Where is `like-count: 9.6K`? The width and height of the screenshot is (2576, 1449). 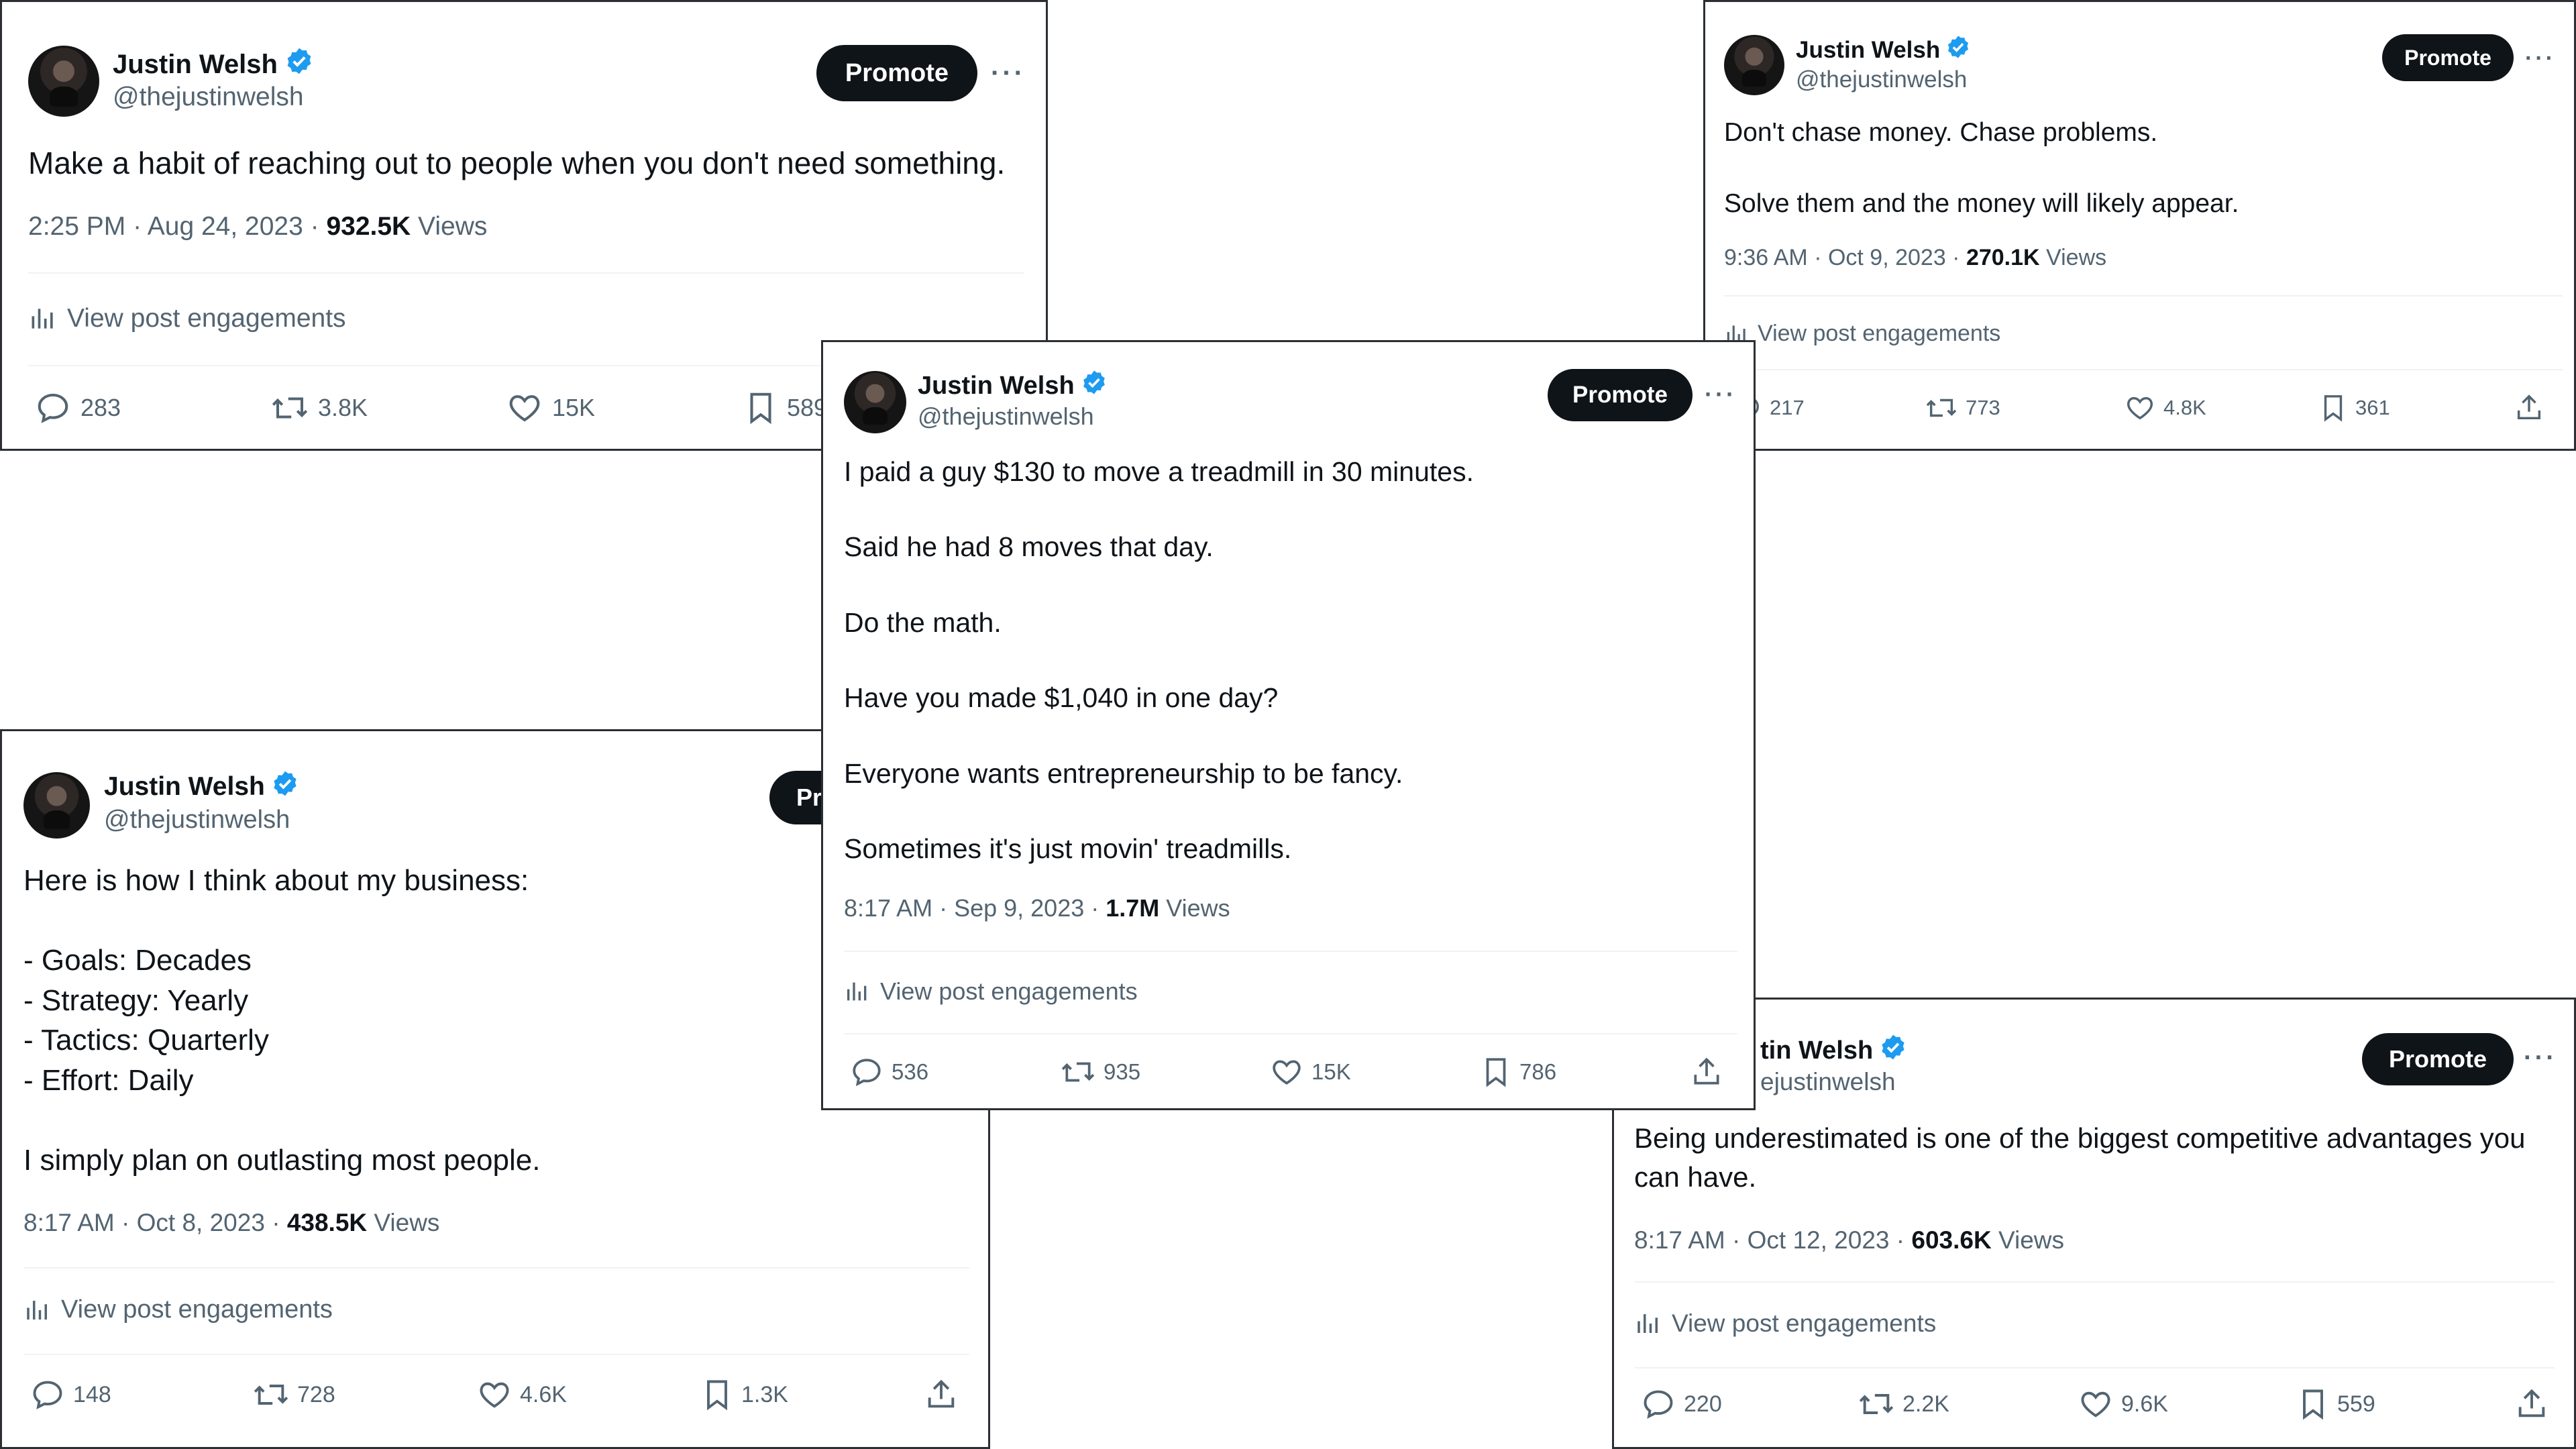 like-count: 9.6K is located at coordinates (2144, 1404).